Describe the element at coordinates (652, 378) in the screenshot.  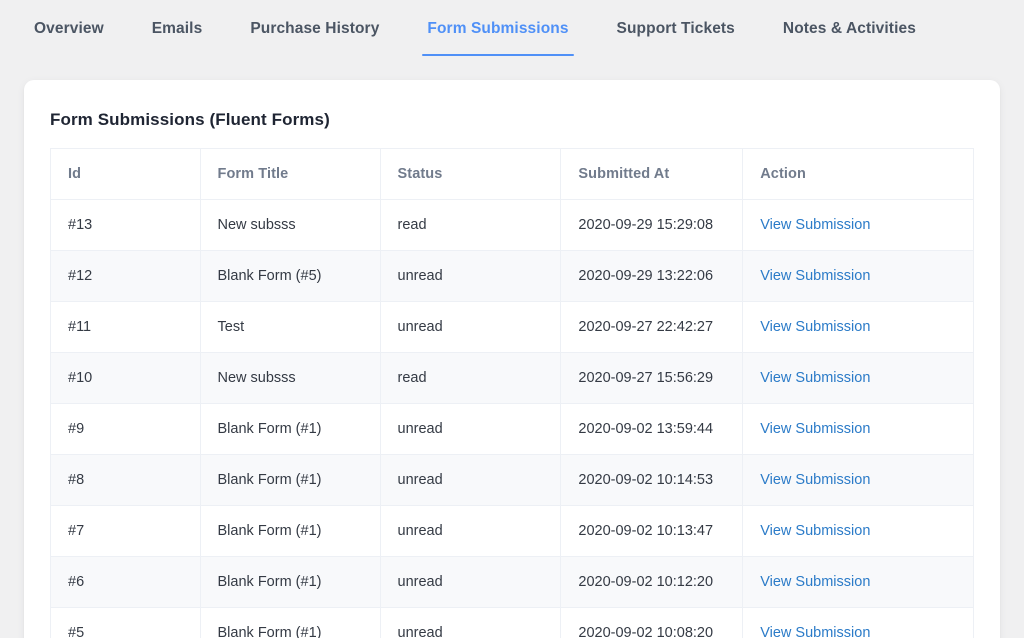
I see `cell-submitted-at: 2020-09-27 15:56:29` at that location.